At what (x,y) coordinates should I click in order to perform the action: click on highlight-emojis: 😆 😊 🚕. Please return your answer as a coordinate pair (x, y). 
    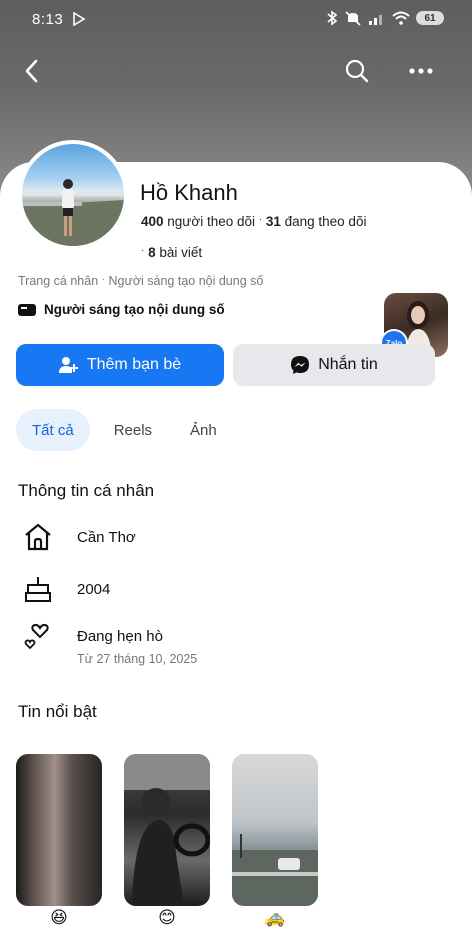
    Looking at the image, I should click on (167, 918).